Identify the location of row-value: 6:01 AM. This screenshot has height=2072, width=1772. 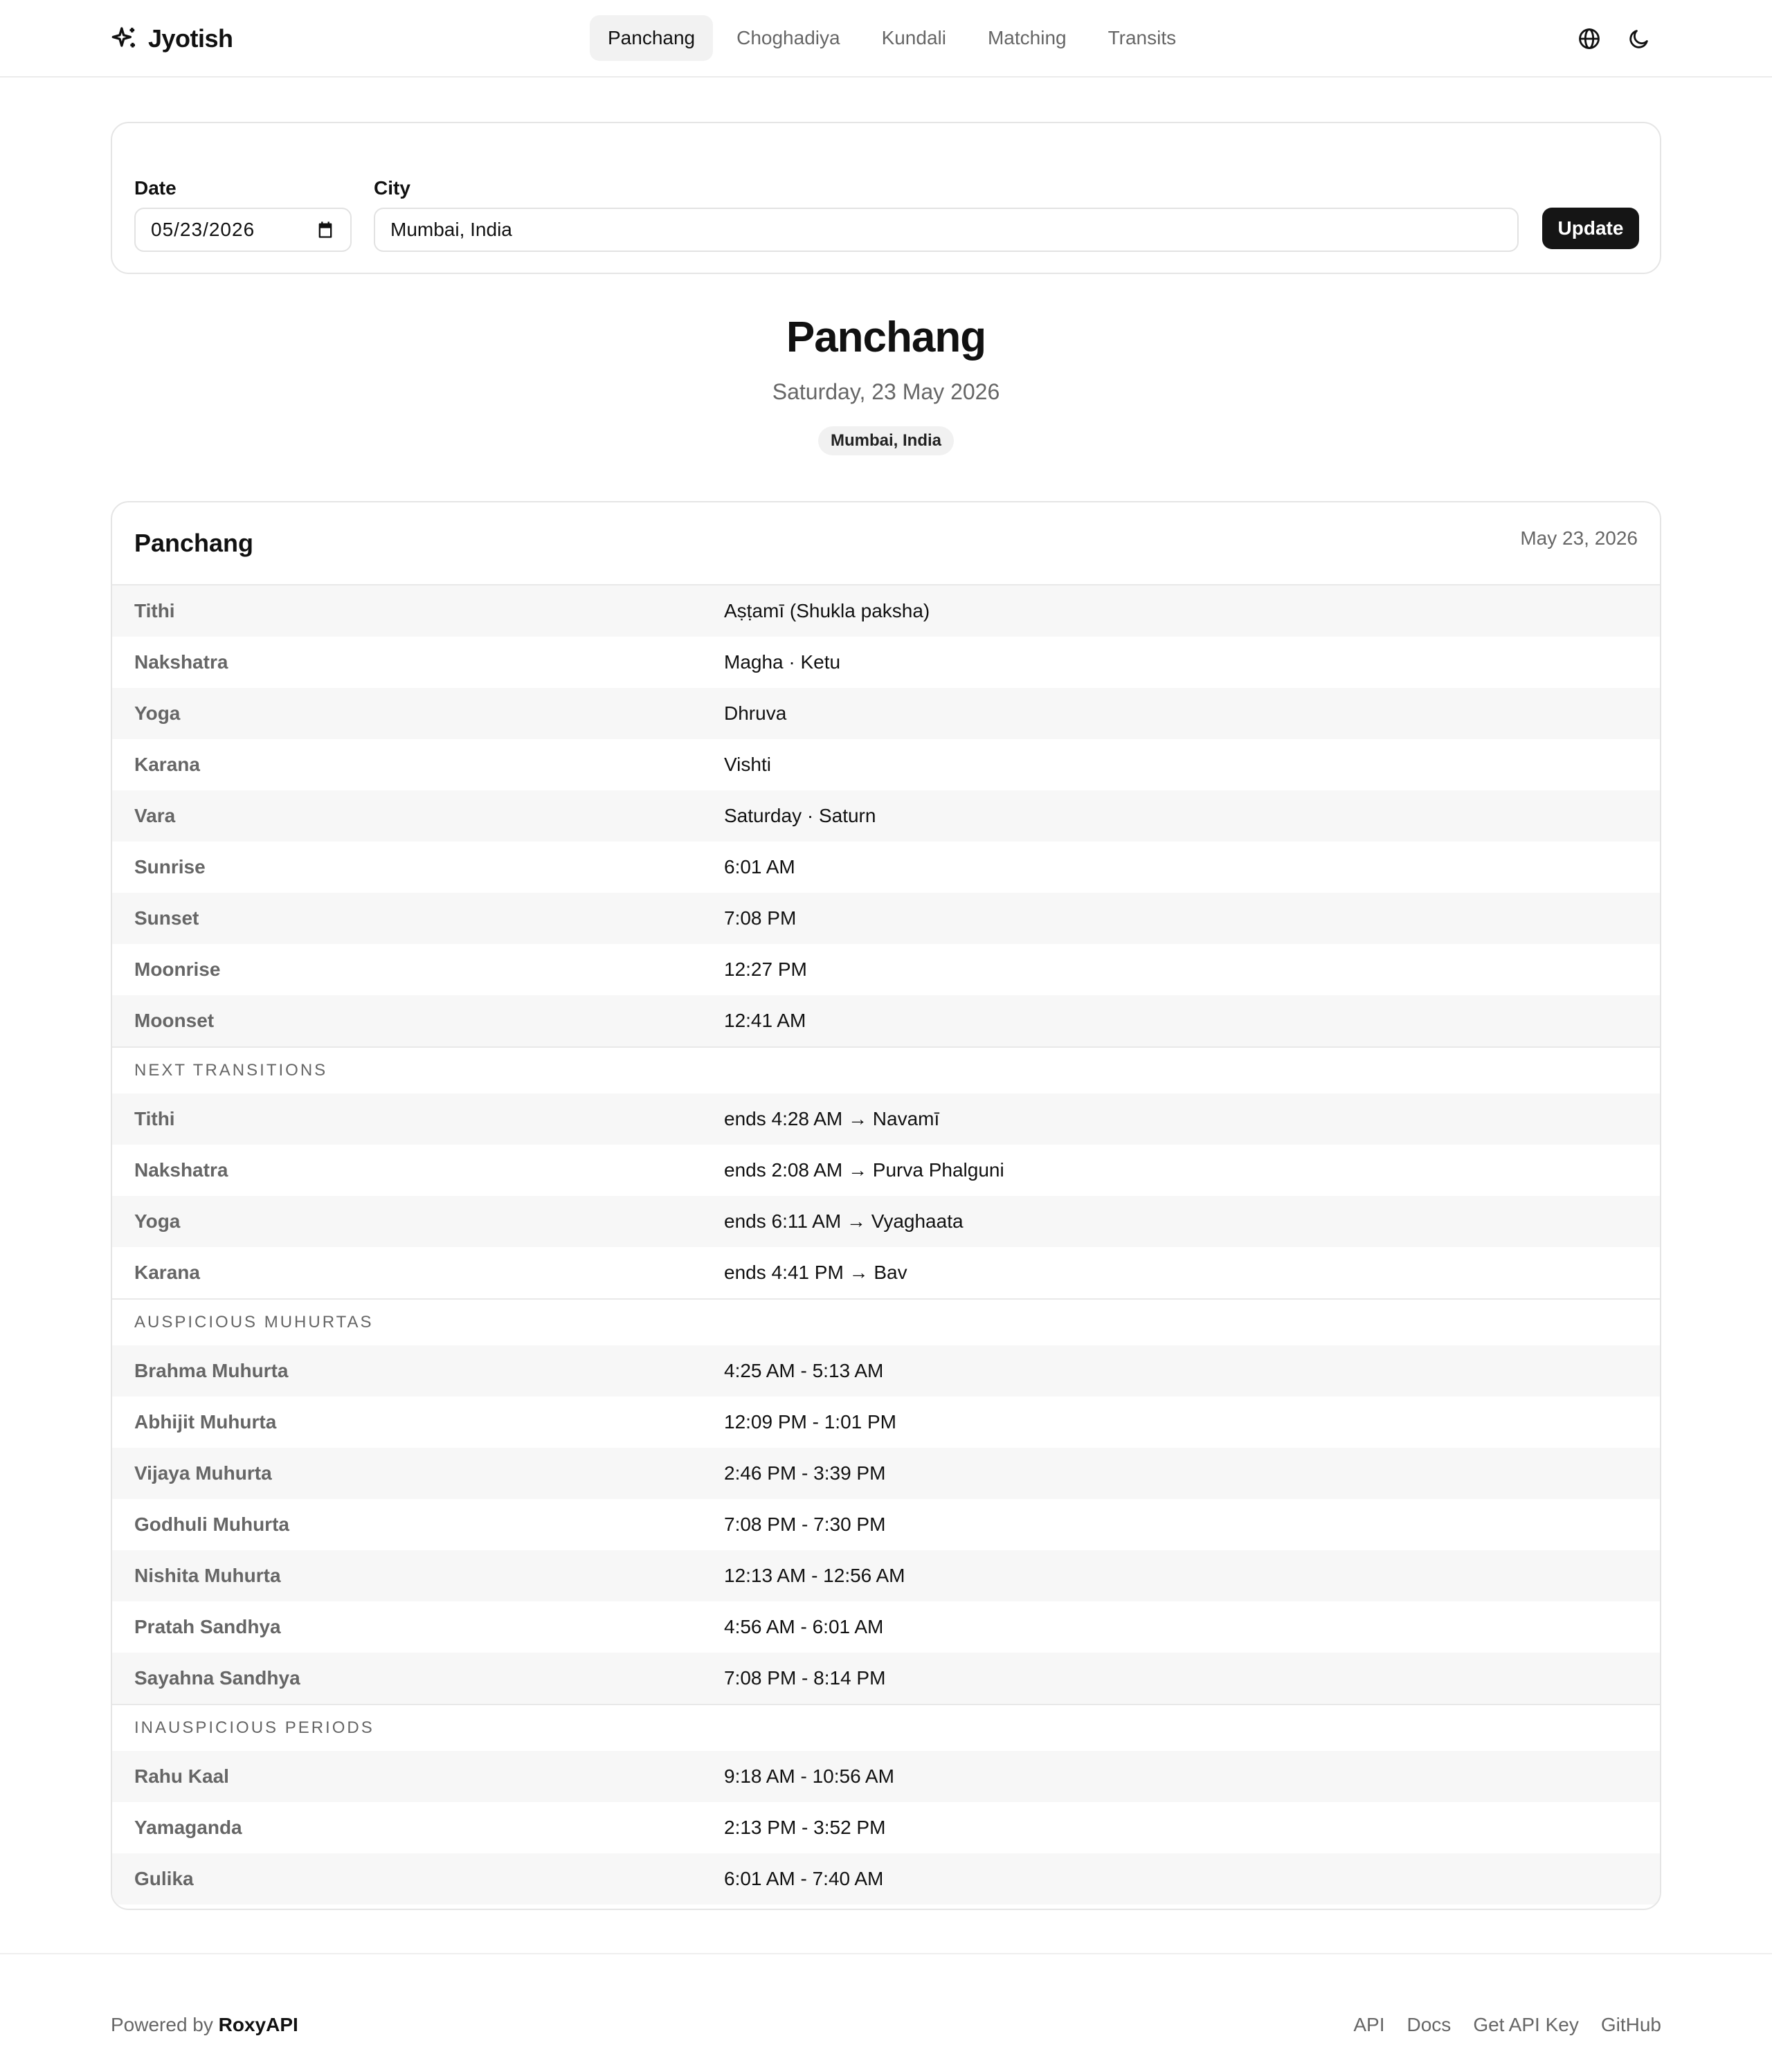
(759, 867).